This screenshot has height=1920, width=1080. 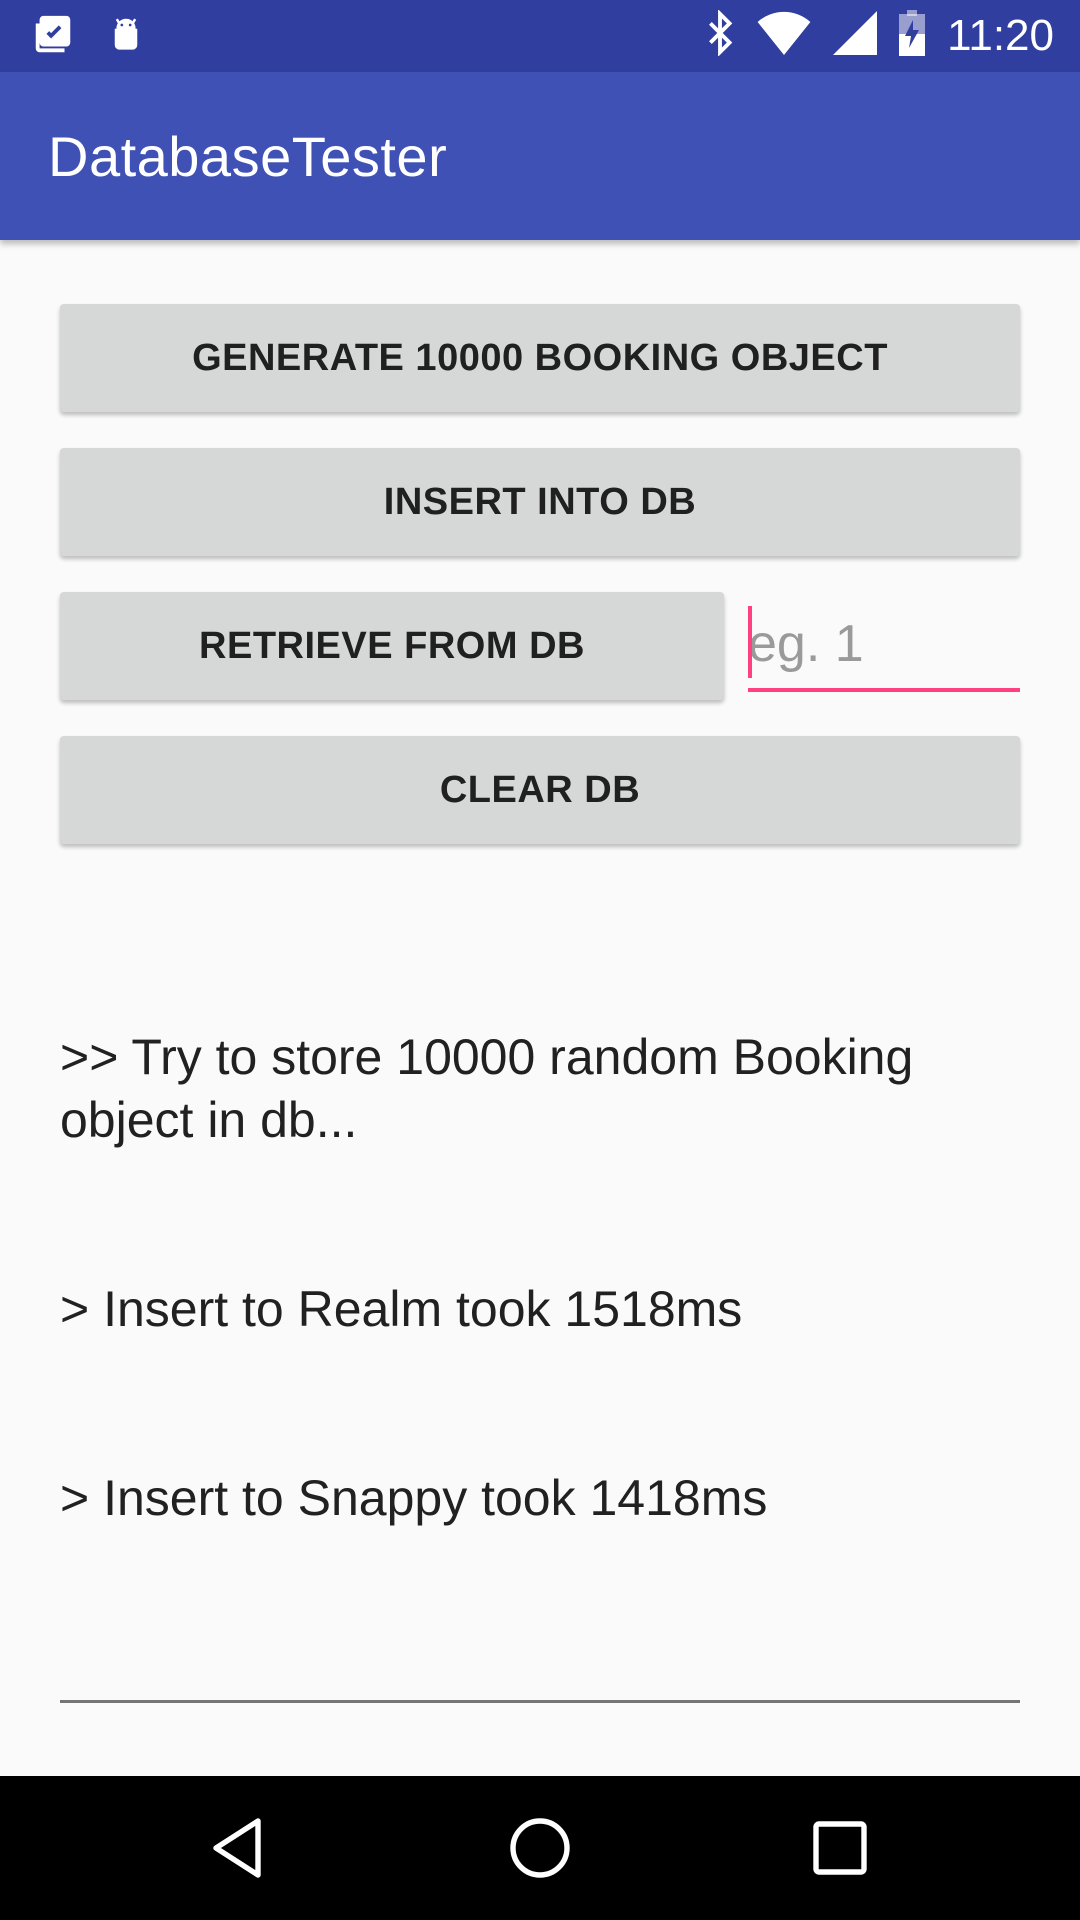 What do you see at coordinates (840, 1848) in the screenshot?
I see `recents-icon` at bounding box center [840, 1848].